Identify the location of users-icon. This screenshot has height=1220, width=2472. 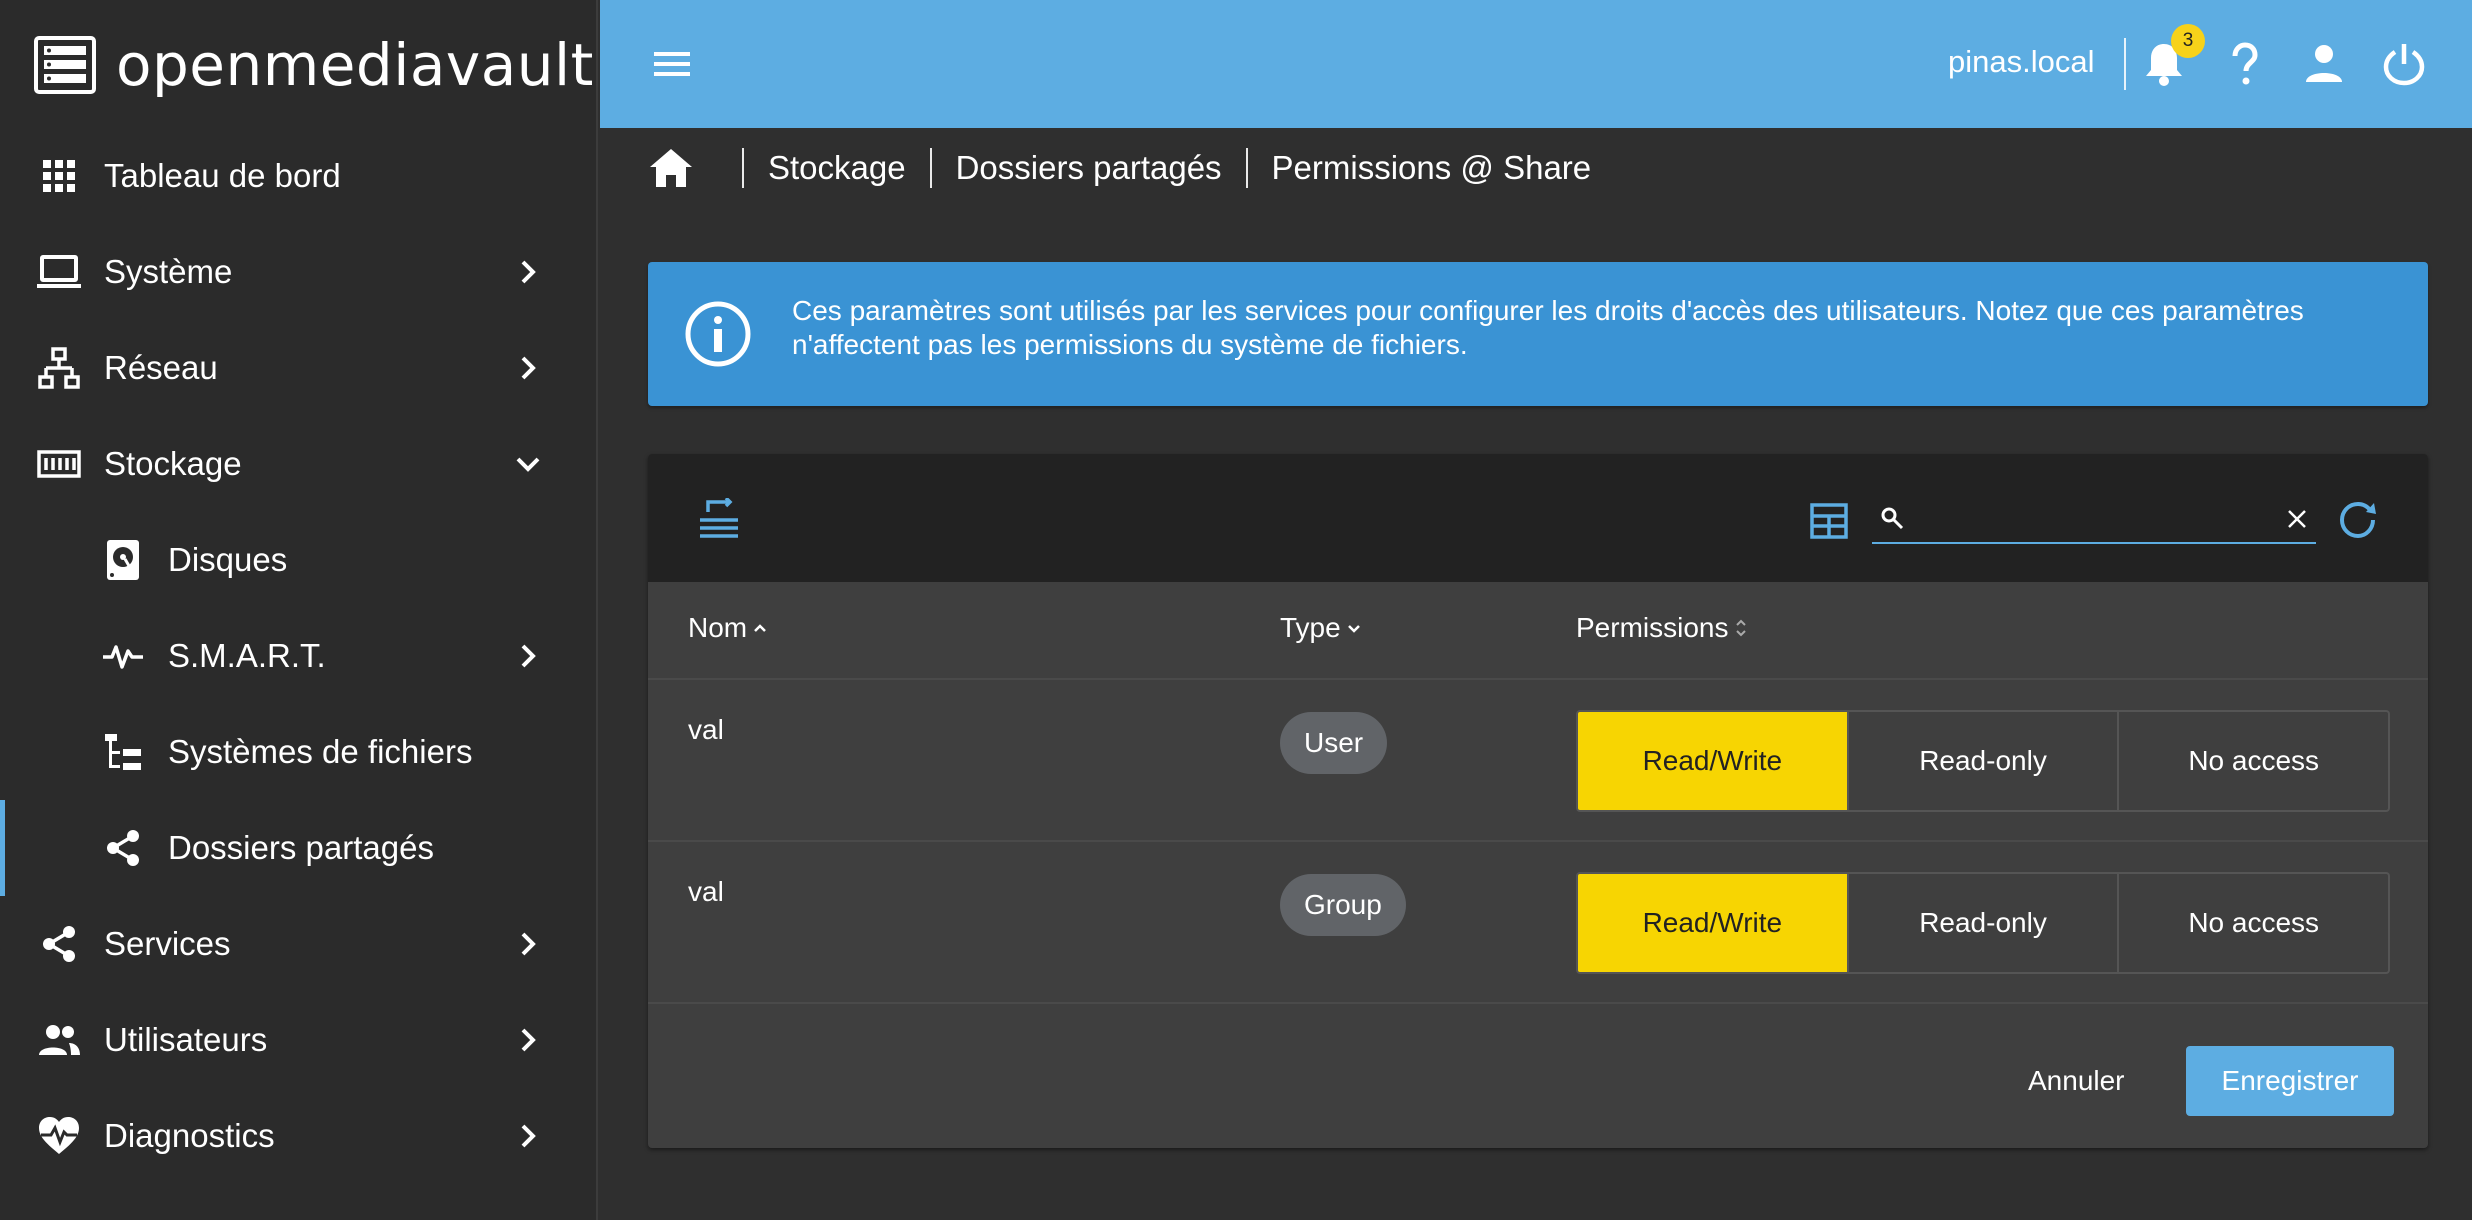
(59, 1040).